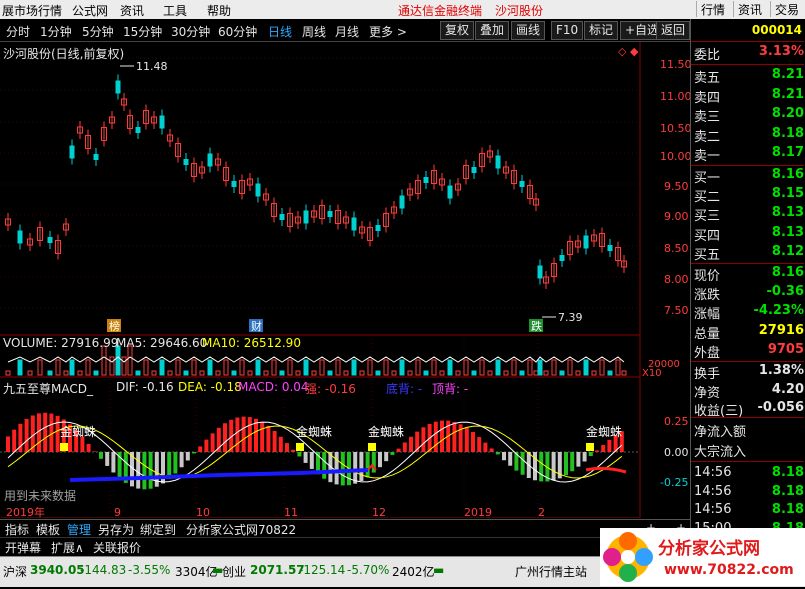 This screenshot has width=805, height=589. I want to click on quote-stat: 总量 27916, so click(747, 332).